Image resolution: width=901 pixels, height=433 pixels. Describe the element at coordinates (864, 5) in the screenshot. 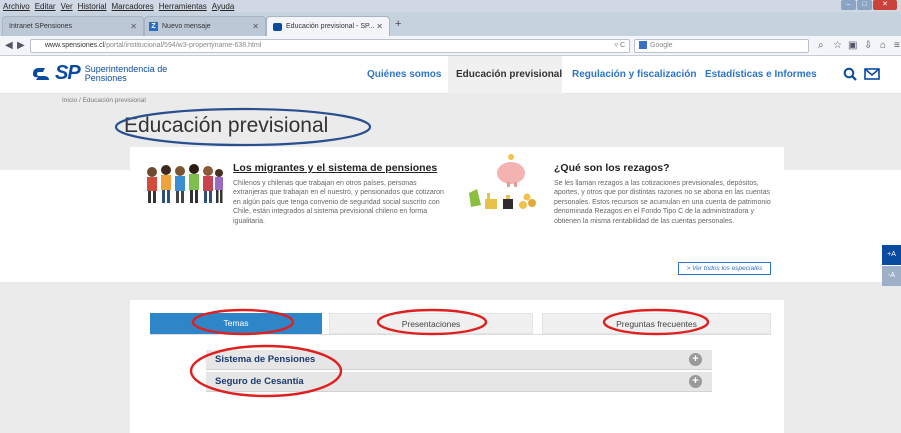

I see `maximize-button: □` at that location.